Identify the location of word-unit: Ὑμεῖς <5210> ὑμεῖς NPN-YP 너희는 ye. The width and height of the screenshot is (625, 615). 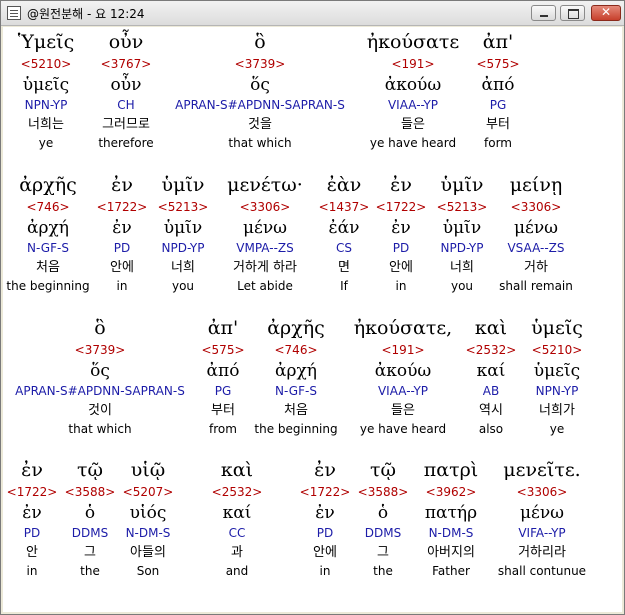
(46, 91).